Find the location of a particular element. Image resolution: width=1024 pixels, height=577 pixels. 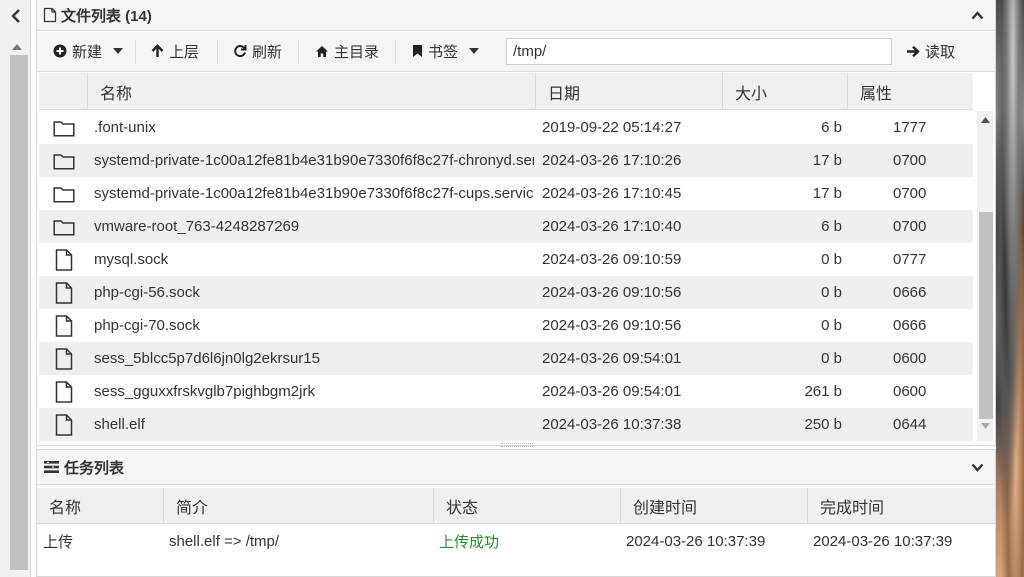

background-photo is located at coordinates (1010, 288).